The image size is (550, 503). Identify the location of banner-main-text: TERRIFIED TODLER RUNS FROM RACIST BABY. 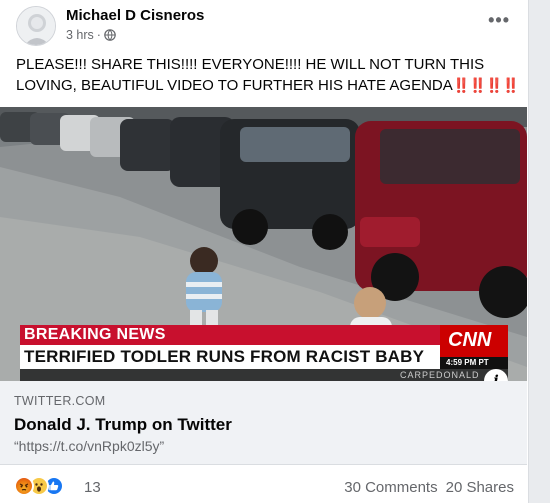
(224, 356).